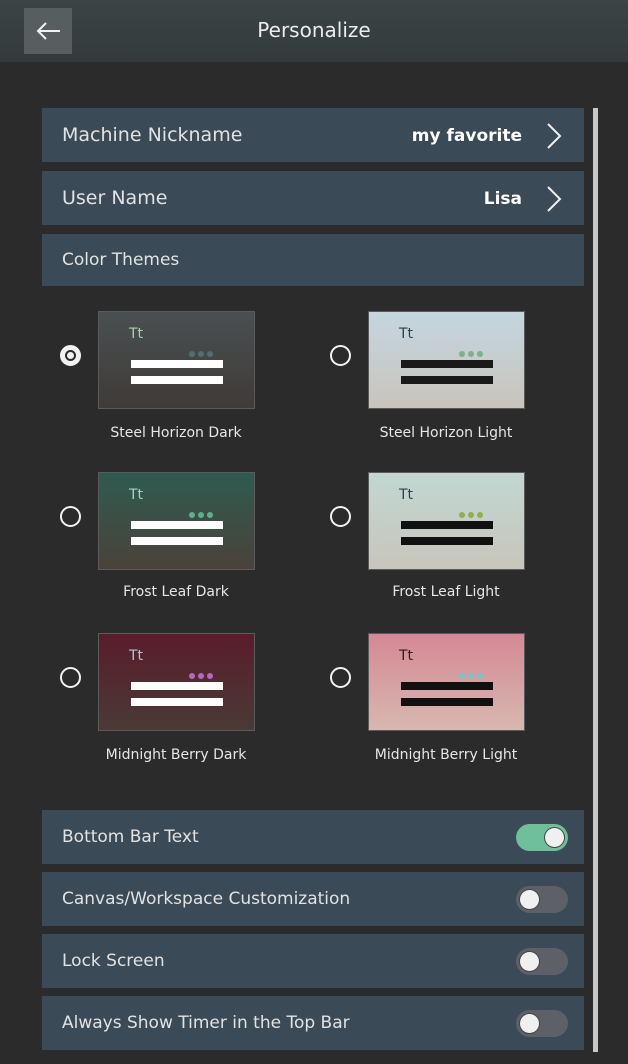  I want to click on toggle-row-show-timer: Always Show Timer in the Top Bar, so click(313, 1023).